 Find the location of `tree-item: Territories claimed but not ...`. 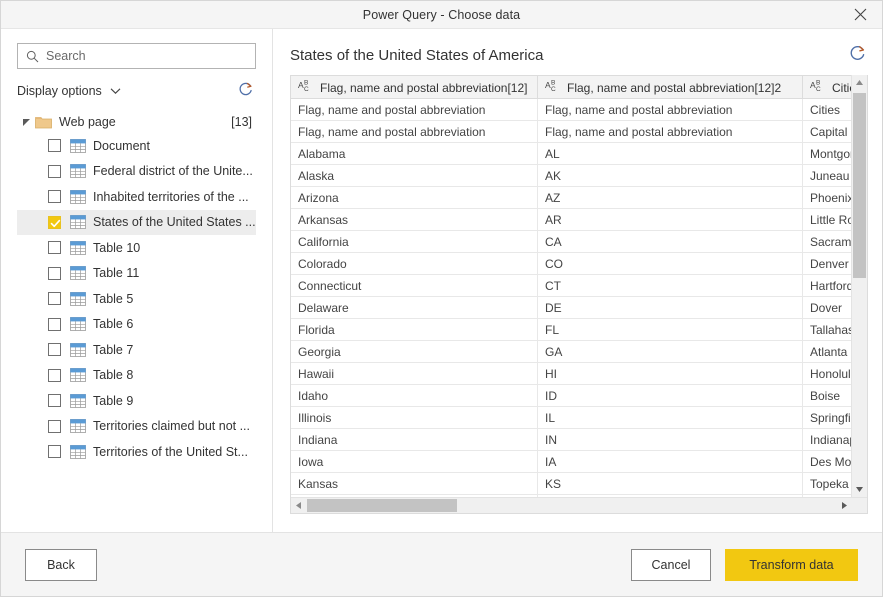

tree-item: Territories claimed but not ... is located at coordinates (136, 427).